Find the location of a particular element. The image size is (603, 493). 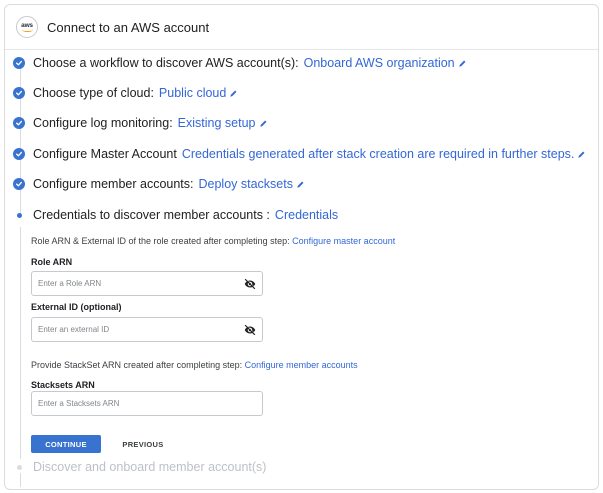

role-arn-label: Role ARN is located at coordinates (52, 262).